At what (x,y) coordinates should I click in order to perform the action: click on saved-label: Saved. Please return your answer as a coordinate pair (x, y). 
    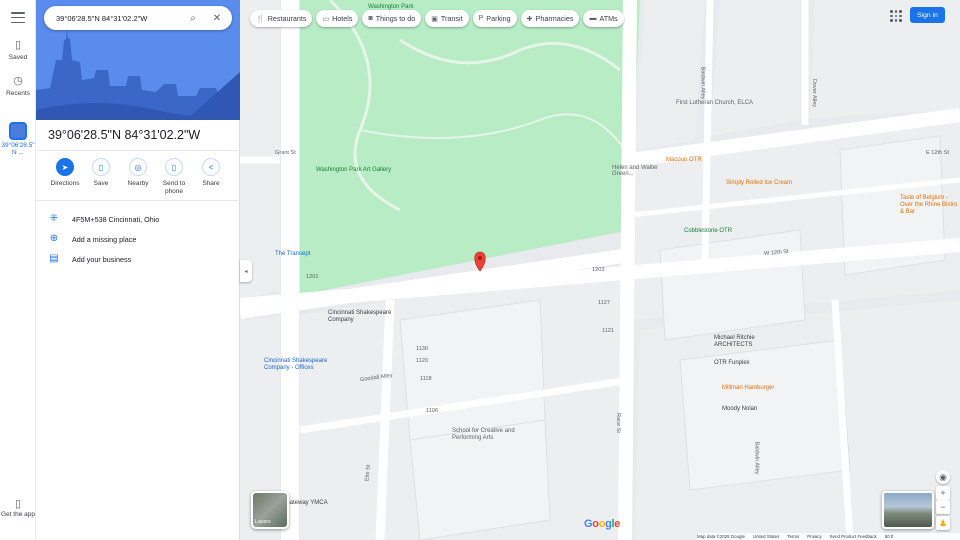
    Looking at the image, I should click on (18, 57).